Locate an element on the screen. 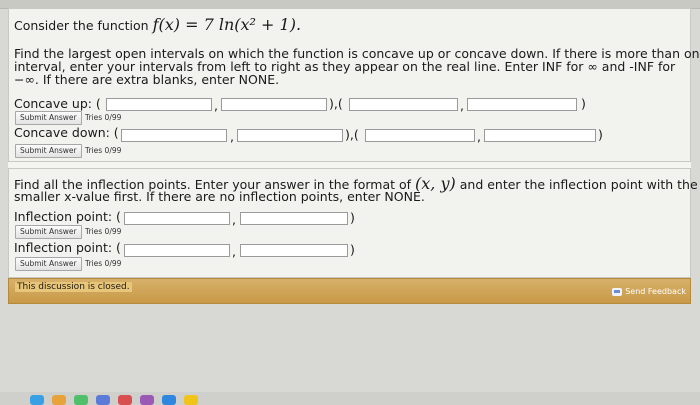  instruction-text: and enter the inflection point with the is located at coordinates (578, 184).